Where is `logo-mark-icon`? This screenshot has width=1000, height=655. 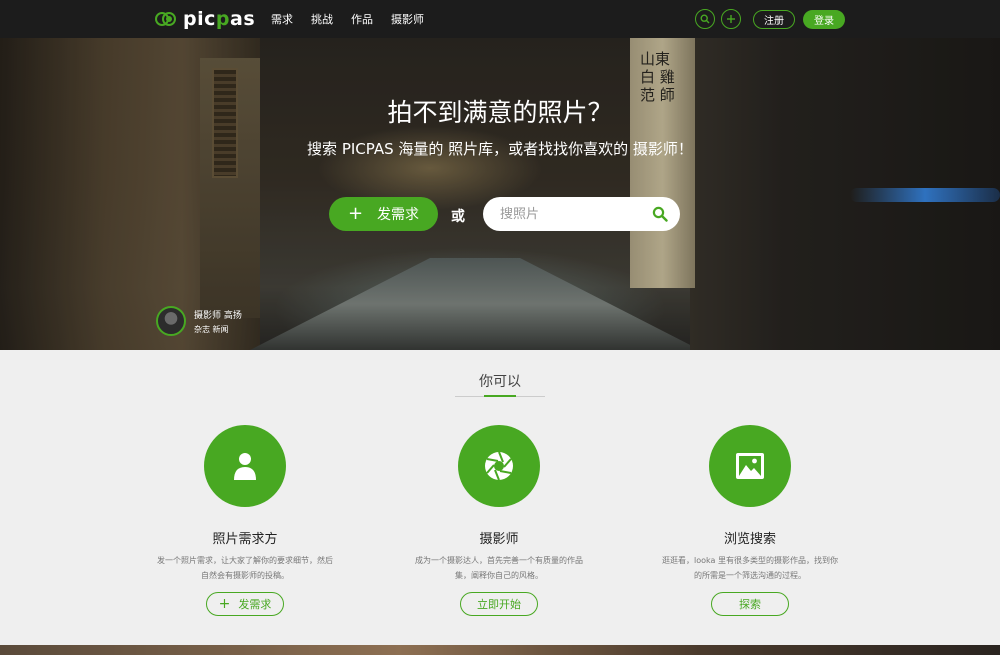 logo-mark-icon is located at coordinates (166, 19).